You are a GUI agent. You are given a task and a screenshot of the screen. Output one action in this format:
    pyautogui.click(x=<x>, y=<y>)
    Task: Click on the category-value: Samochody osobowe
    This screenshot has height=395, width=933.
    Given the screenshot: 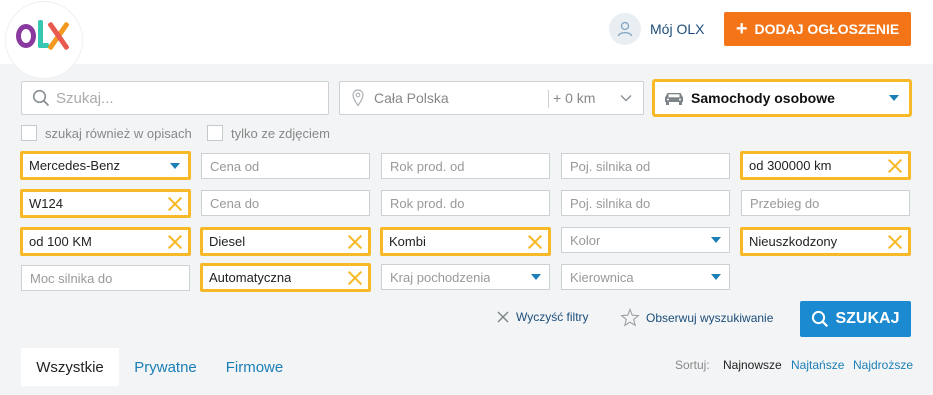 What is the action you would take?
    pyautogui.click(x=763, y=98)
    